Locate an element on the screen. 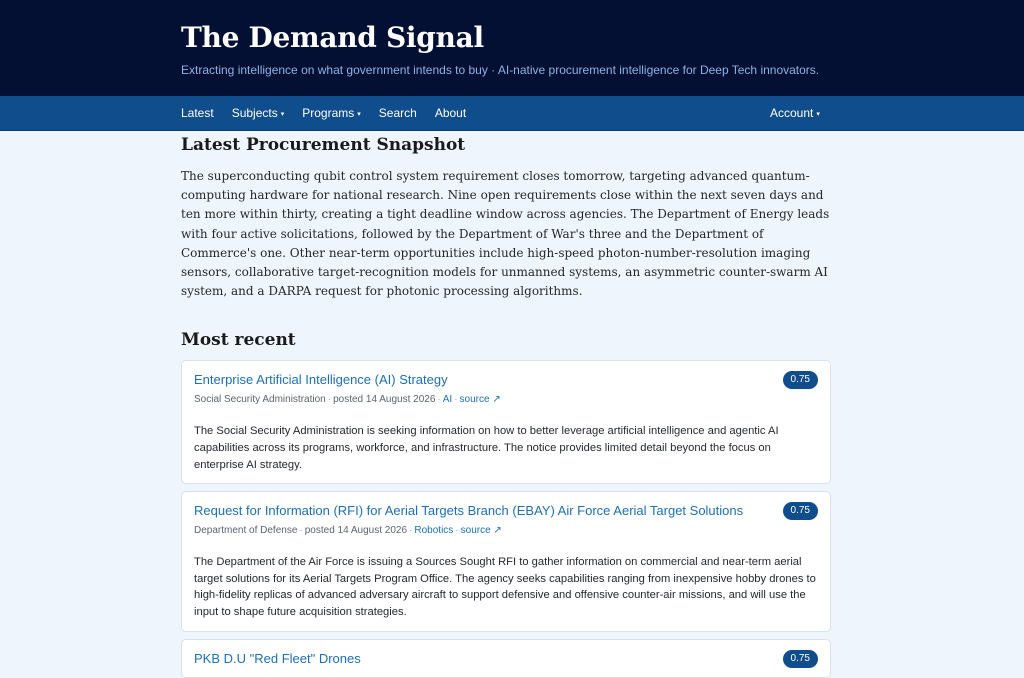 This screenshot has width=1024, height=678. nav-latest: Latest is located at coordinates (197, 113).